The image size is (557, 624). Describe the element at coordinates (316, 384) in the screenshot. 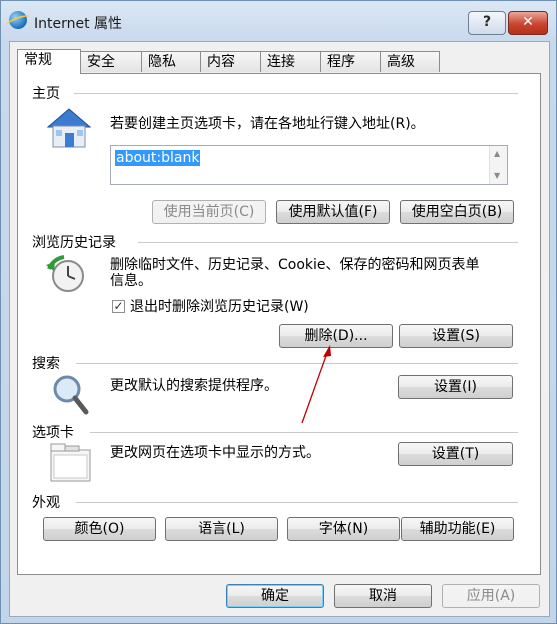

I see `annotation-arrow` at that location.